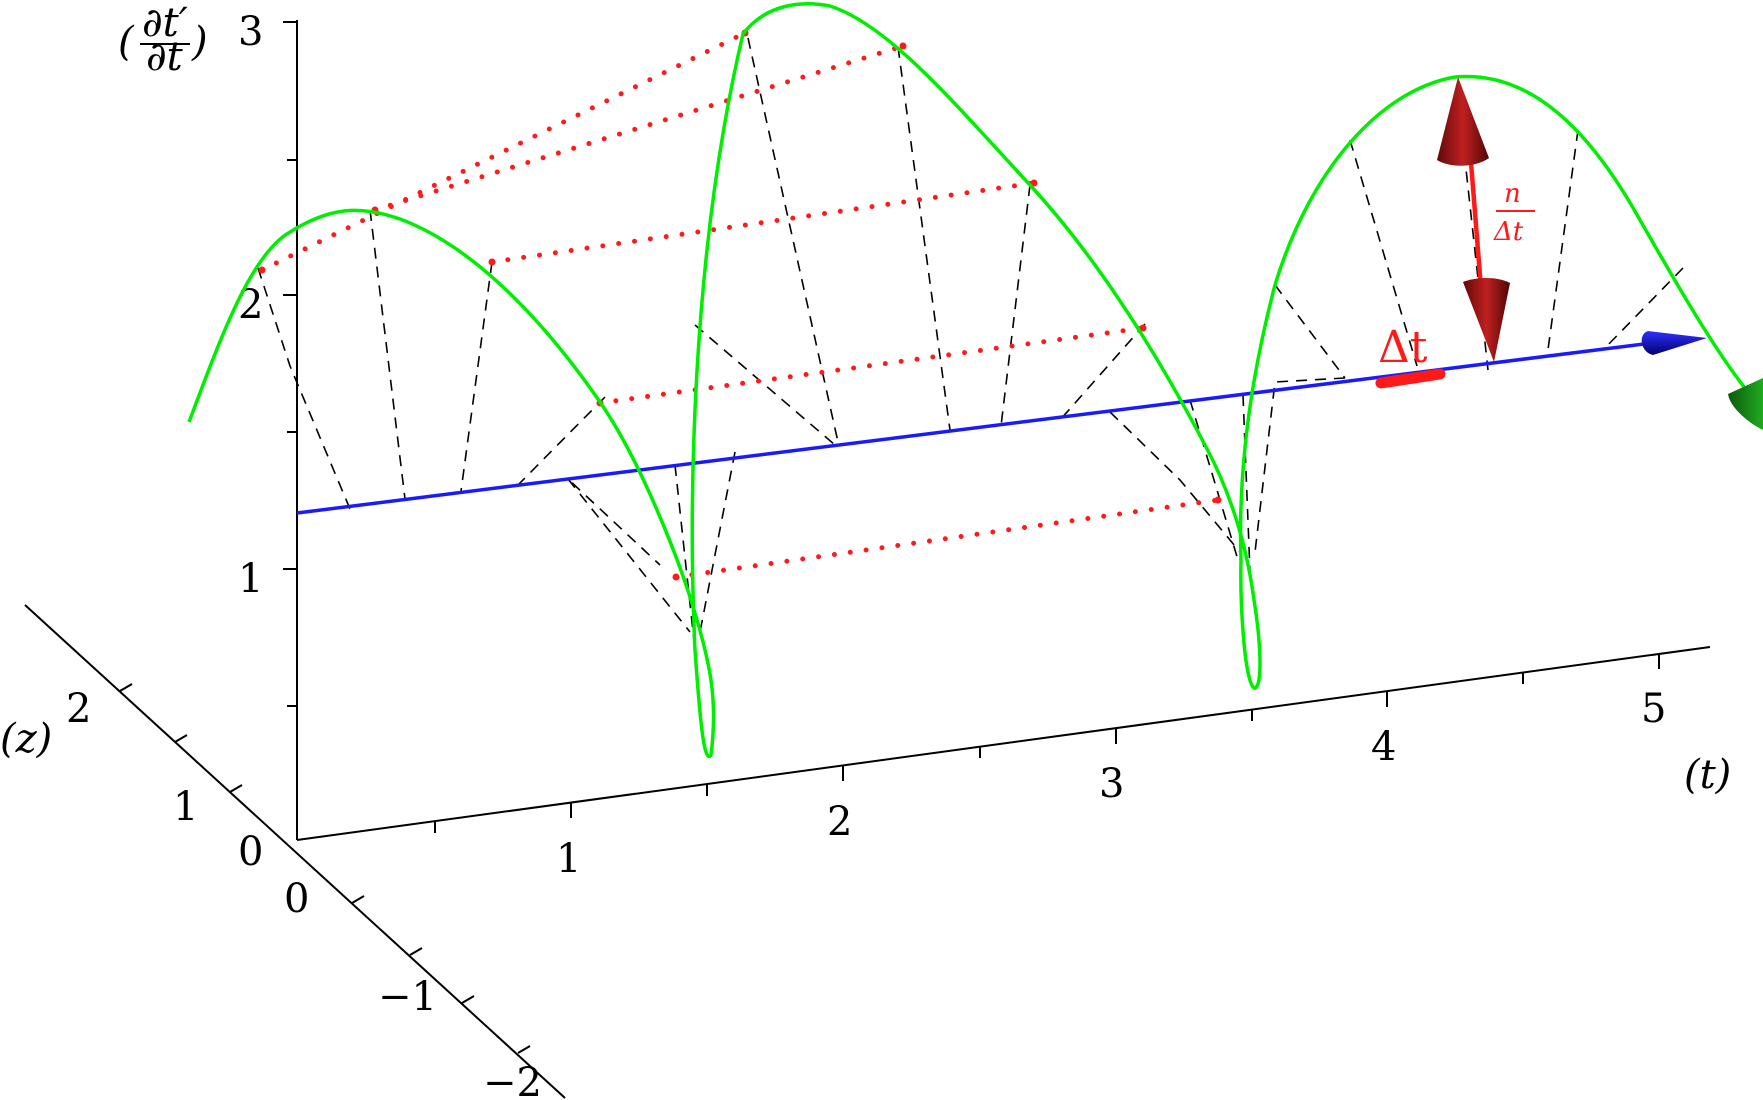 The width and height of the screenshot is (1763, 1100). I want to click on tick-label-z-0: 0, so click(296, 899).